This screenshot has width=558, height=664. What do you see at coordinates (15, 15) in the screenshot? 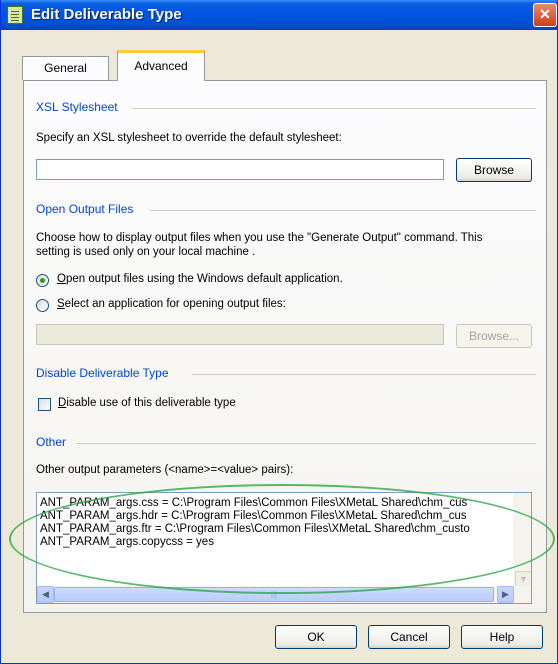
I see `document-icon` at bounding box center [15, 15].